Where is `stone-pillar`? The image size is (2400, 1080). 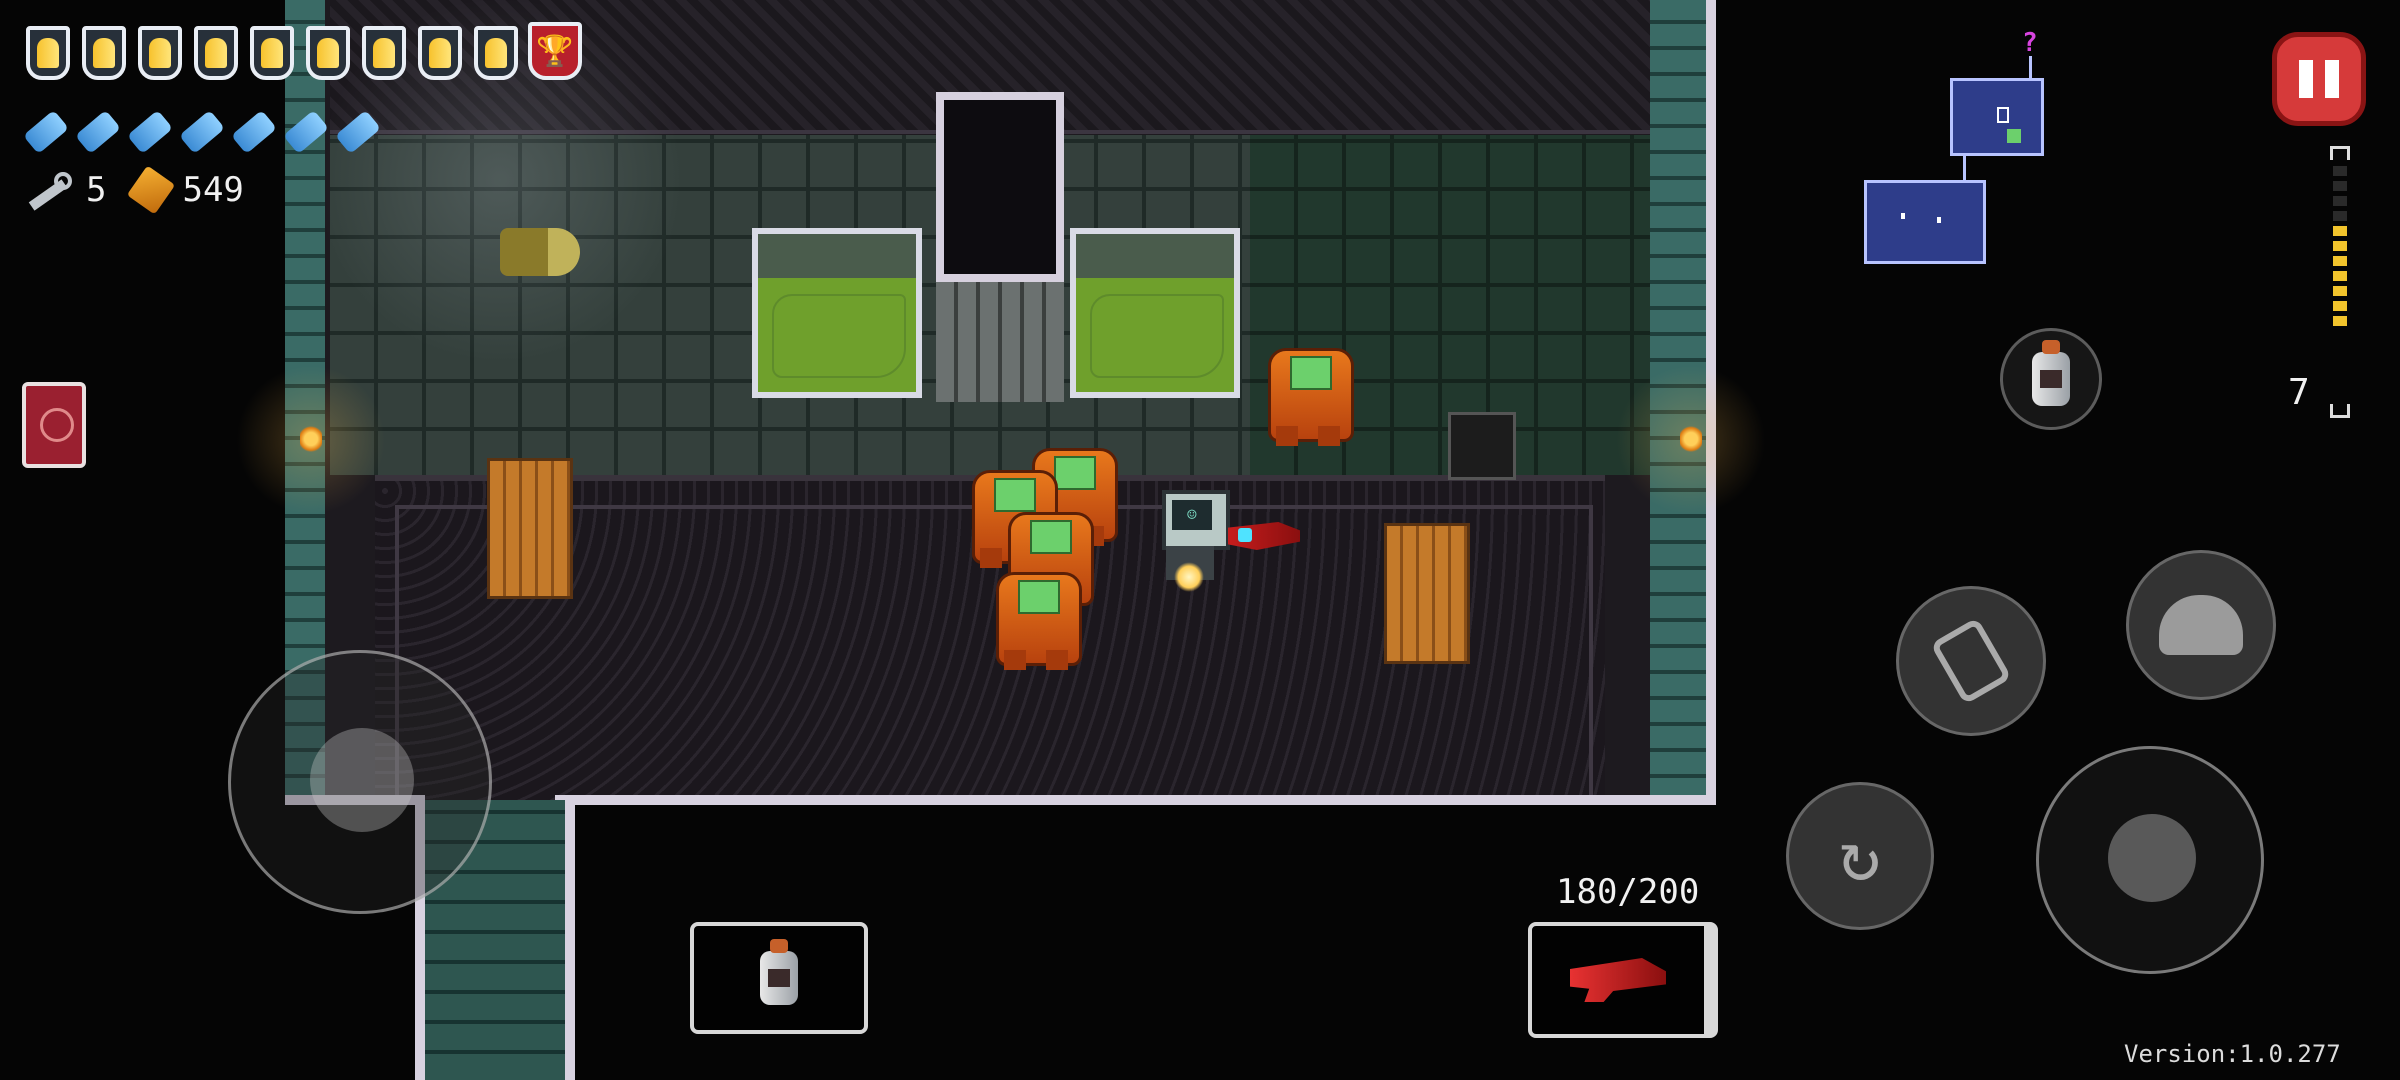
stone-pillar is located at coordinates (1000, 187).